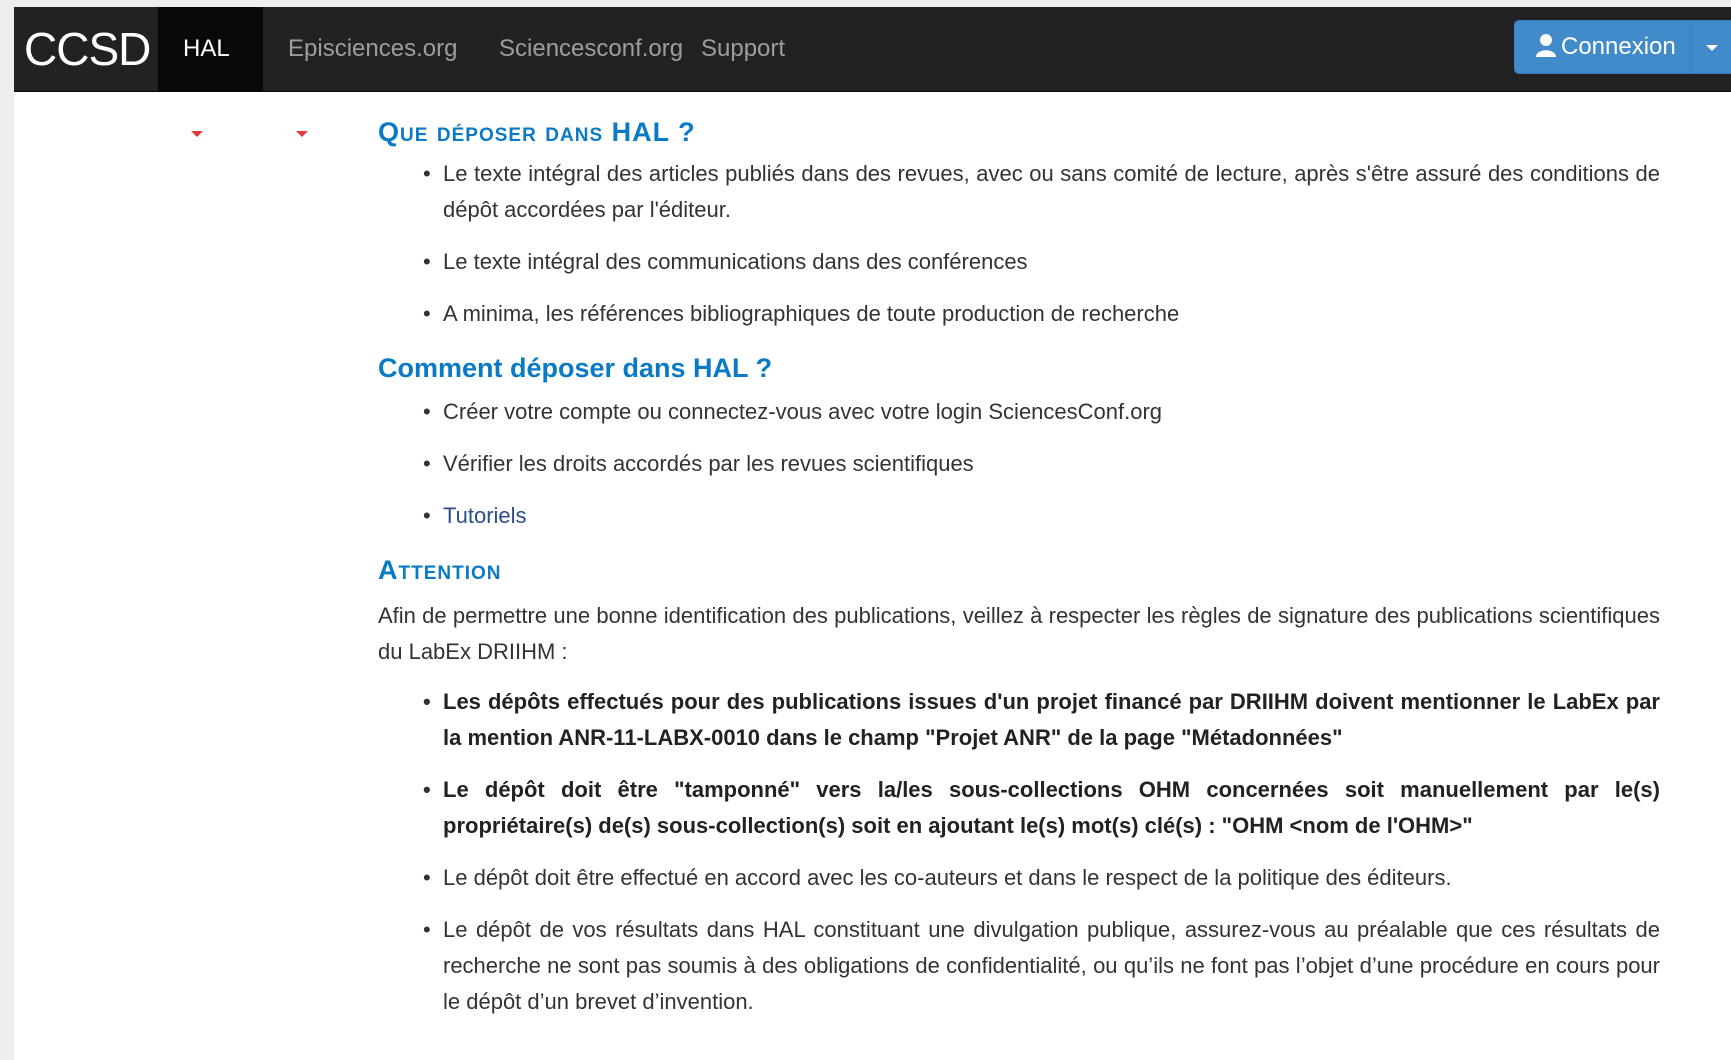 This screenshot has height=1060, width=1731. I want to click on nav-item-episciences: Episciences.org, so click(369, 72).